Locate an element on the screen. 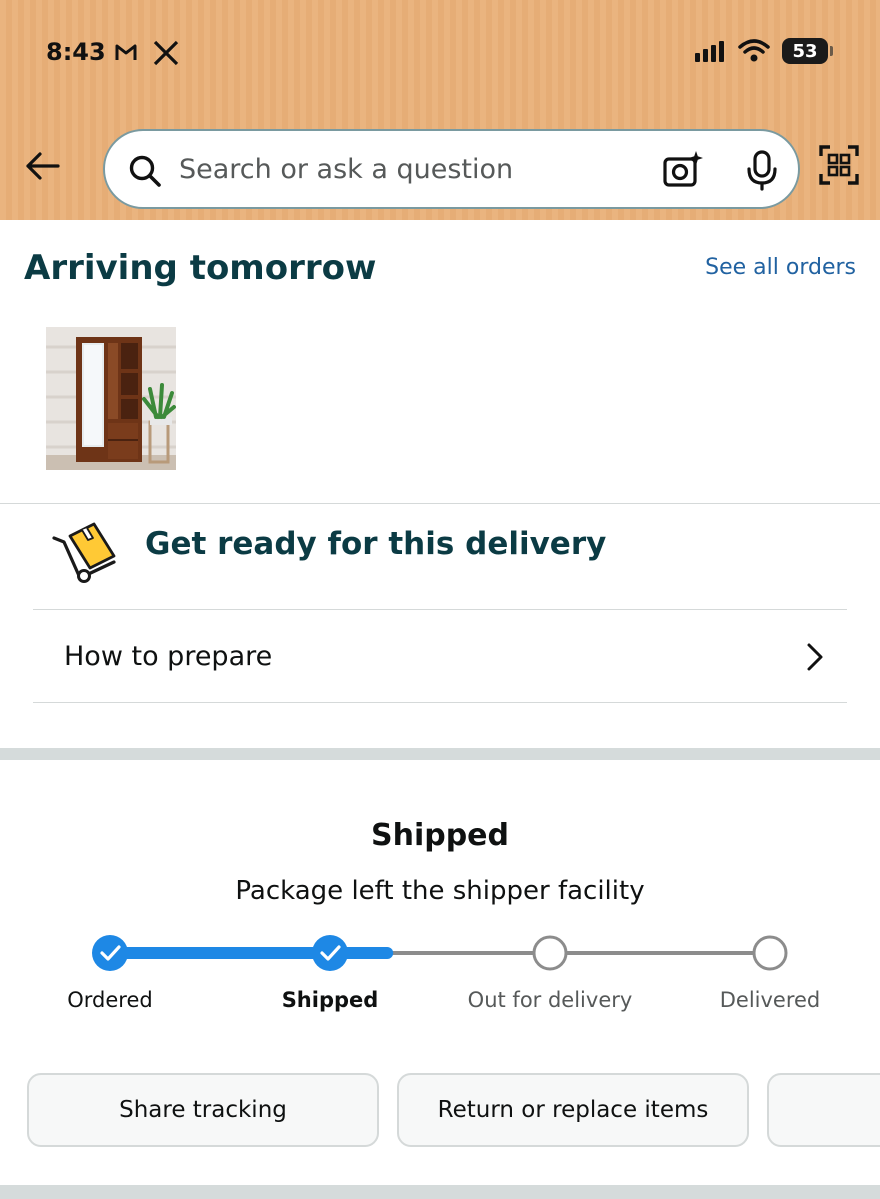 The width and height of the screenshot is (880, 1199). section-band-bottom is located at coordinates (440, 1192).